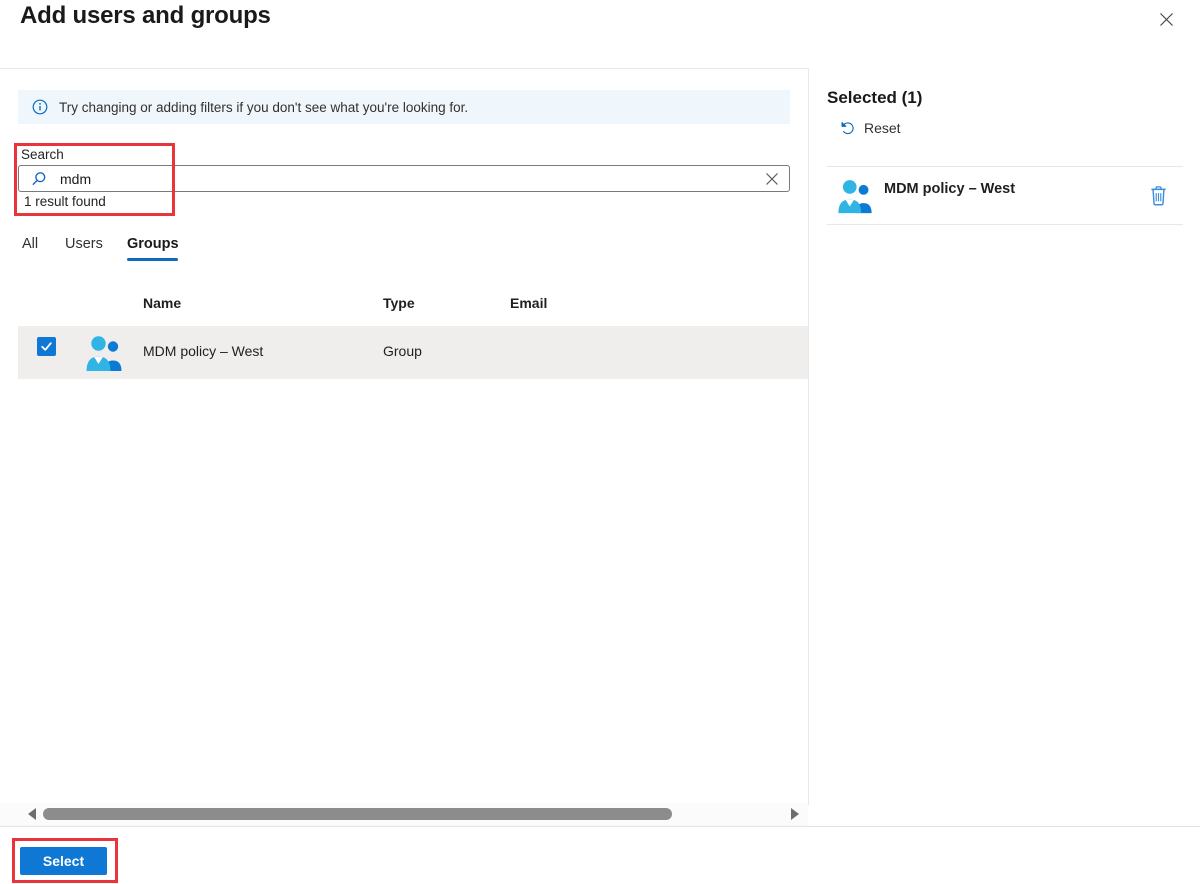 This screenshot has height=884, width=1200. What do you see at coordinates (528, 303) in the screenshot?
I see `column-header-email: Email` at bounding box center [528, 303].